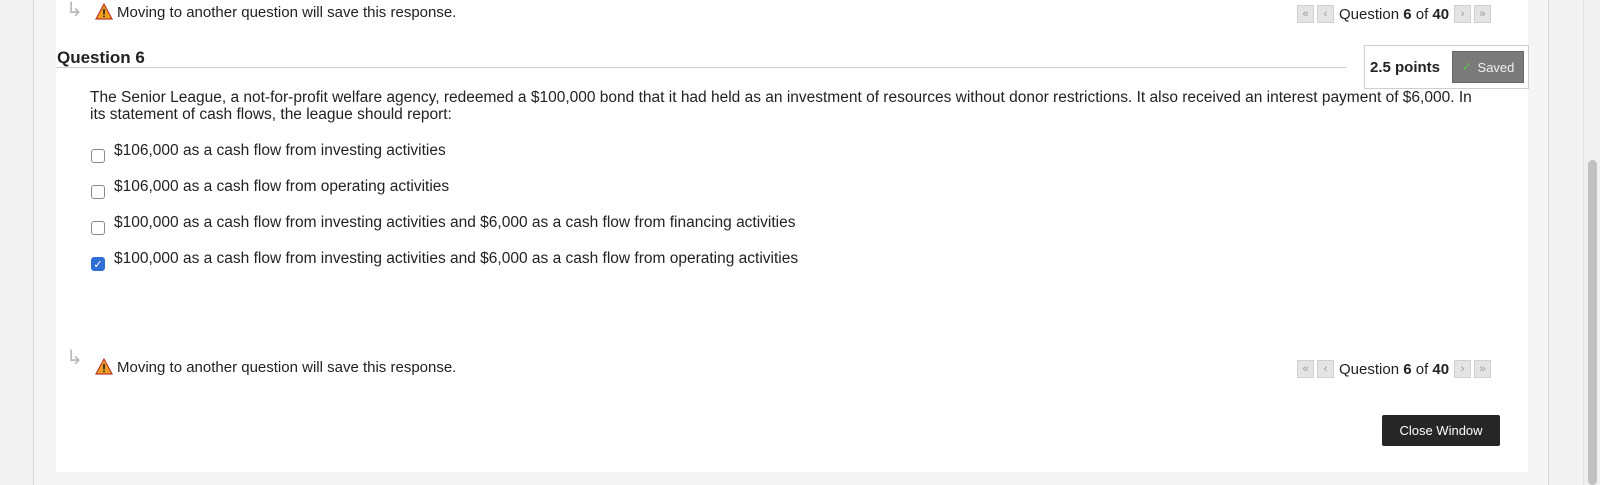 This screenshot has height=485, width=1600. What do you see at coordinates (101, 57) in the screenshot?
I see `question-title: Question 6` at bounding box center [101, 57].